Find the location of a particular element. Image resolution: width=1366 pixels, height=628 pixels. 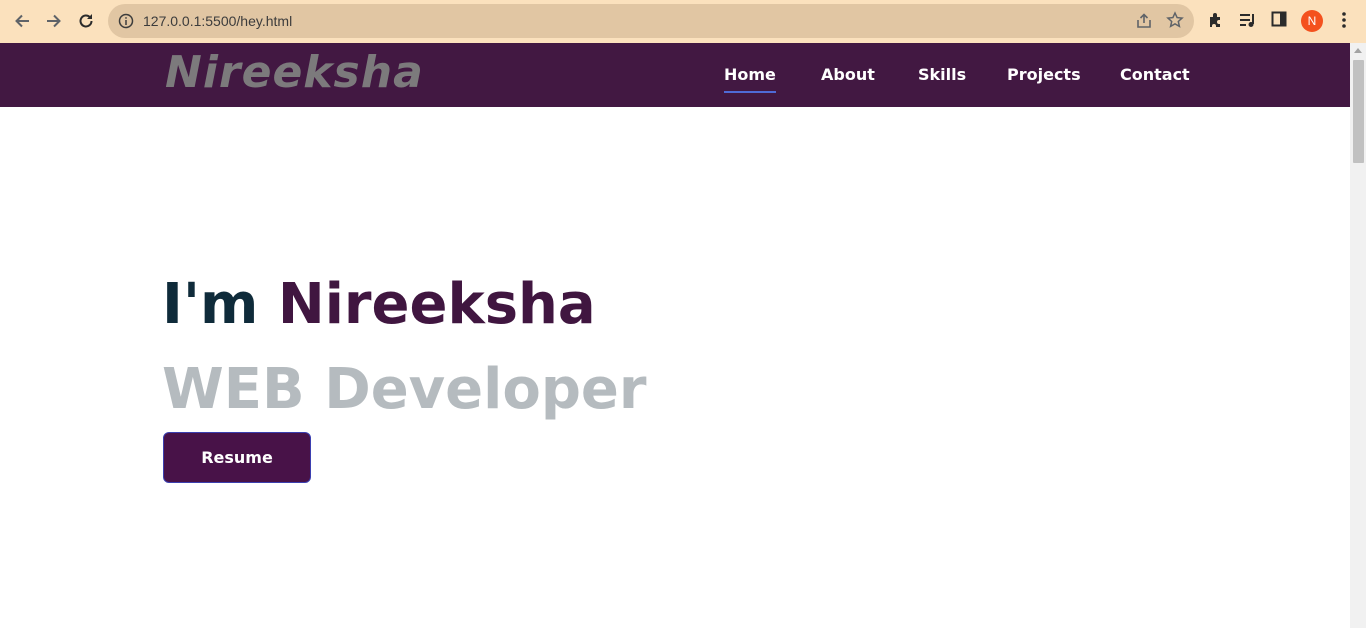

scrollbar is located at coordinates (1358, 335).